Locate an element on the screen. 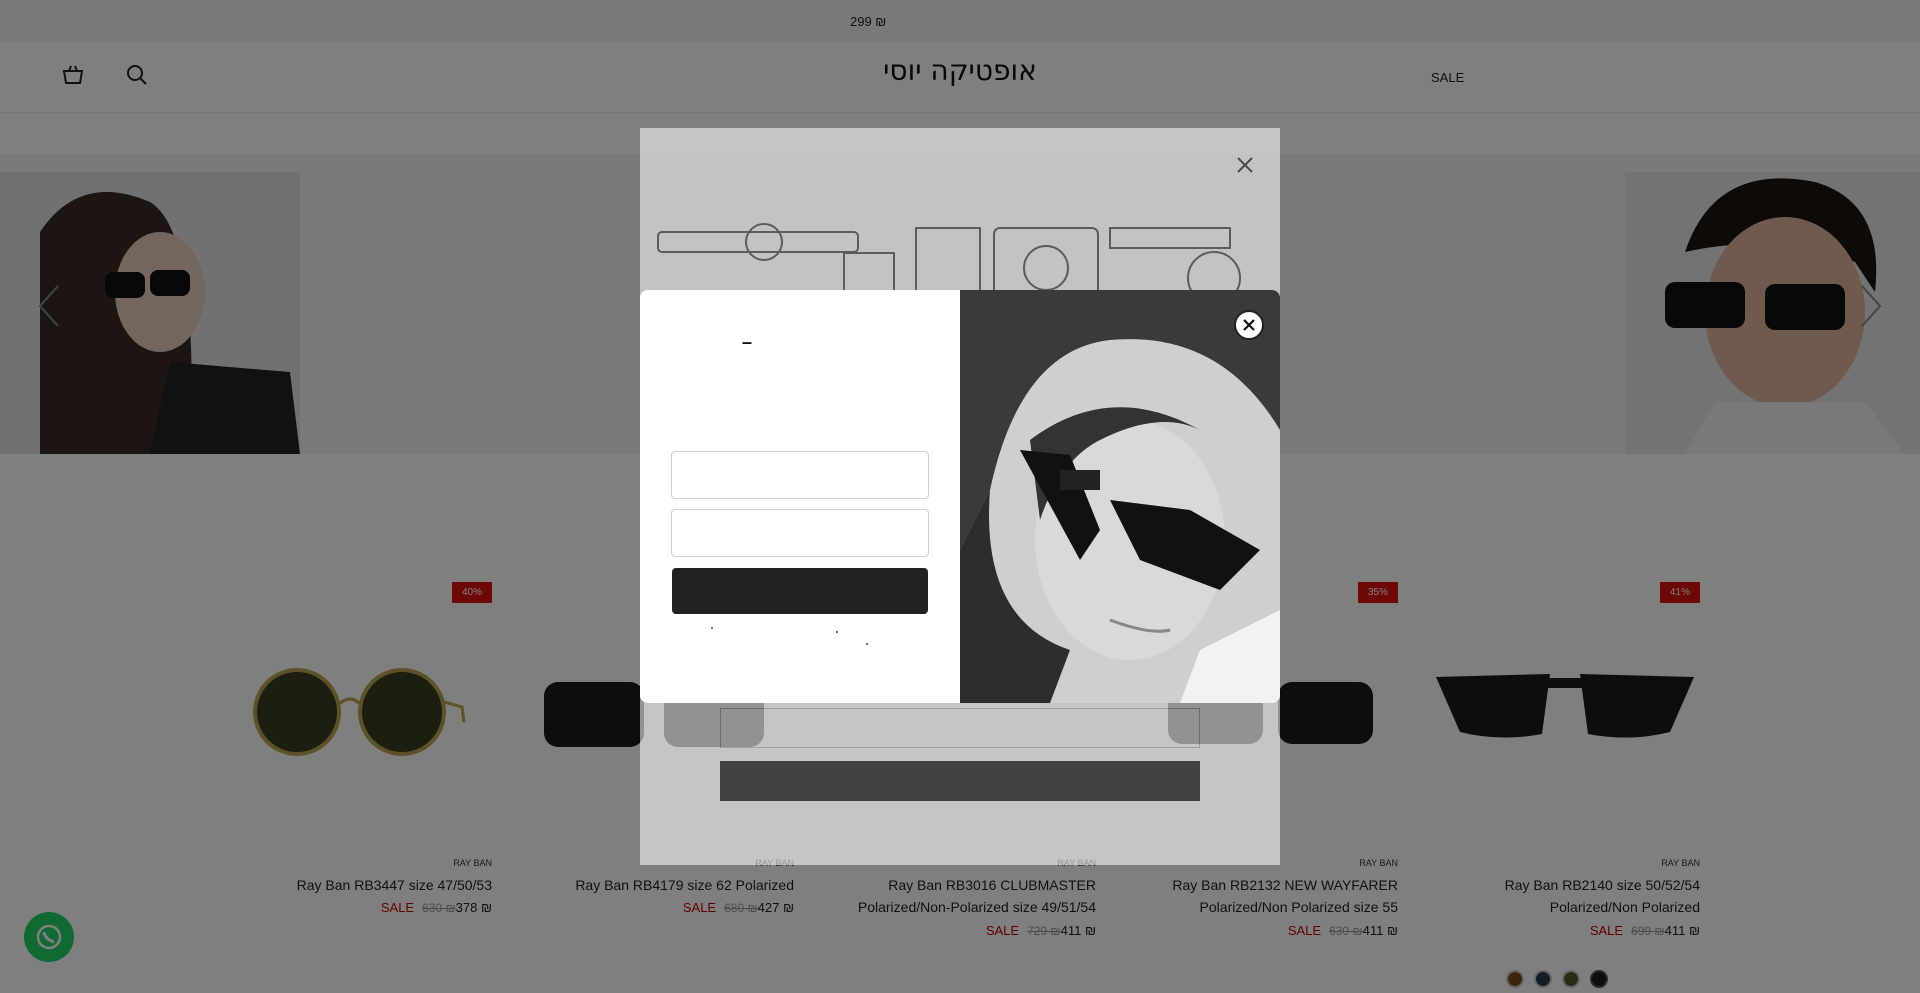 The height and width of the screenshot is (993, 1920). popup-form-panel: – is located at coordinates (800, 496).